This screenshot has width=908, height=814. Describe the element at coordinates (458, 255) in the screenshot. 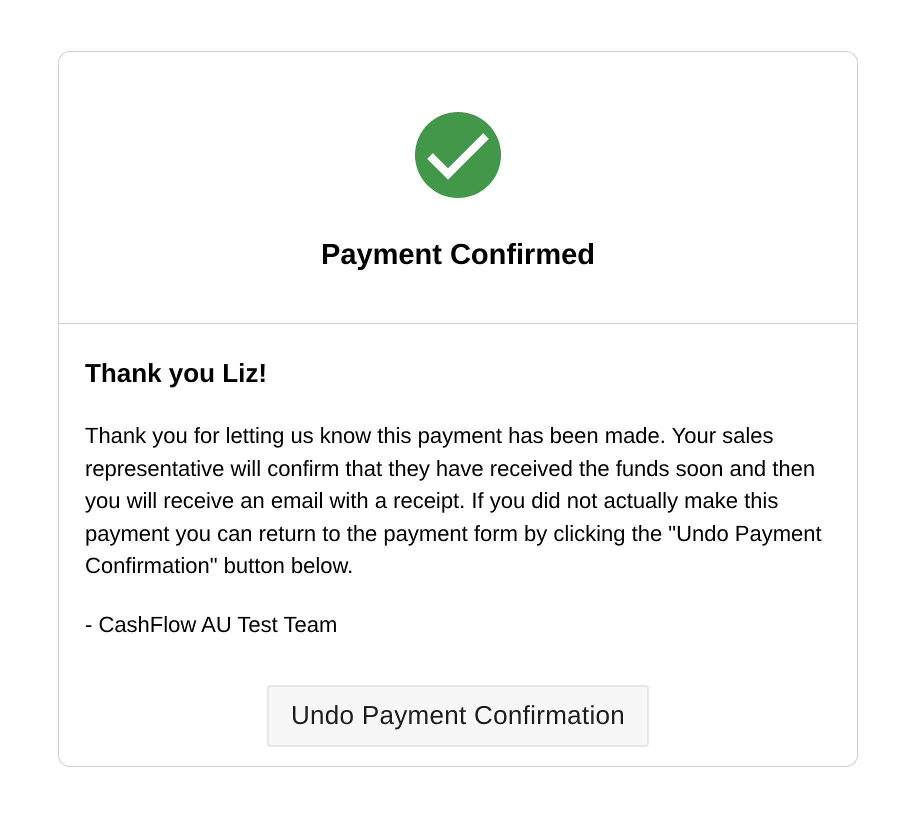

I see `confirmation-title: Payment Confirmed` at that location.